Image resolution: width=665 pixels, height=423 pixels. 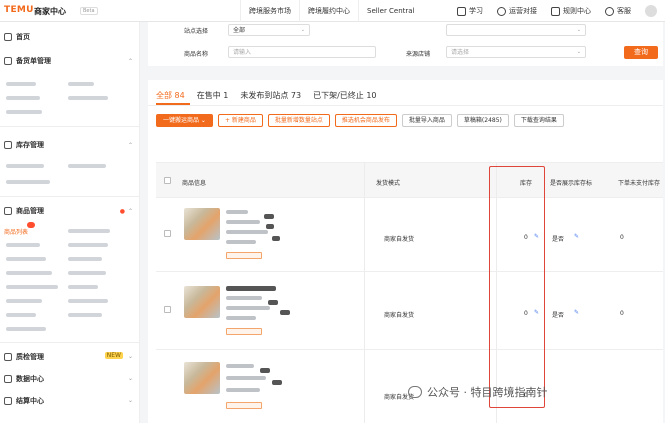 I want to click on product-title-redacted, so click(x=237, y=212).